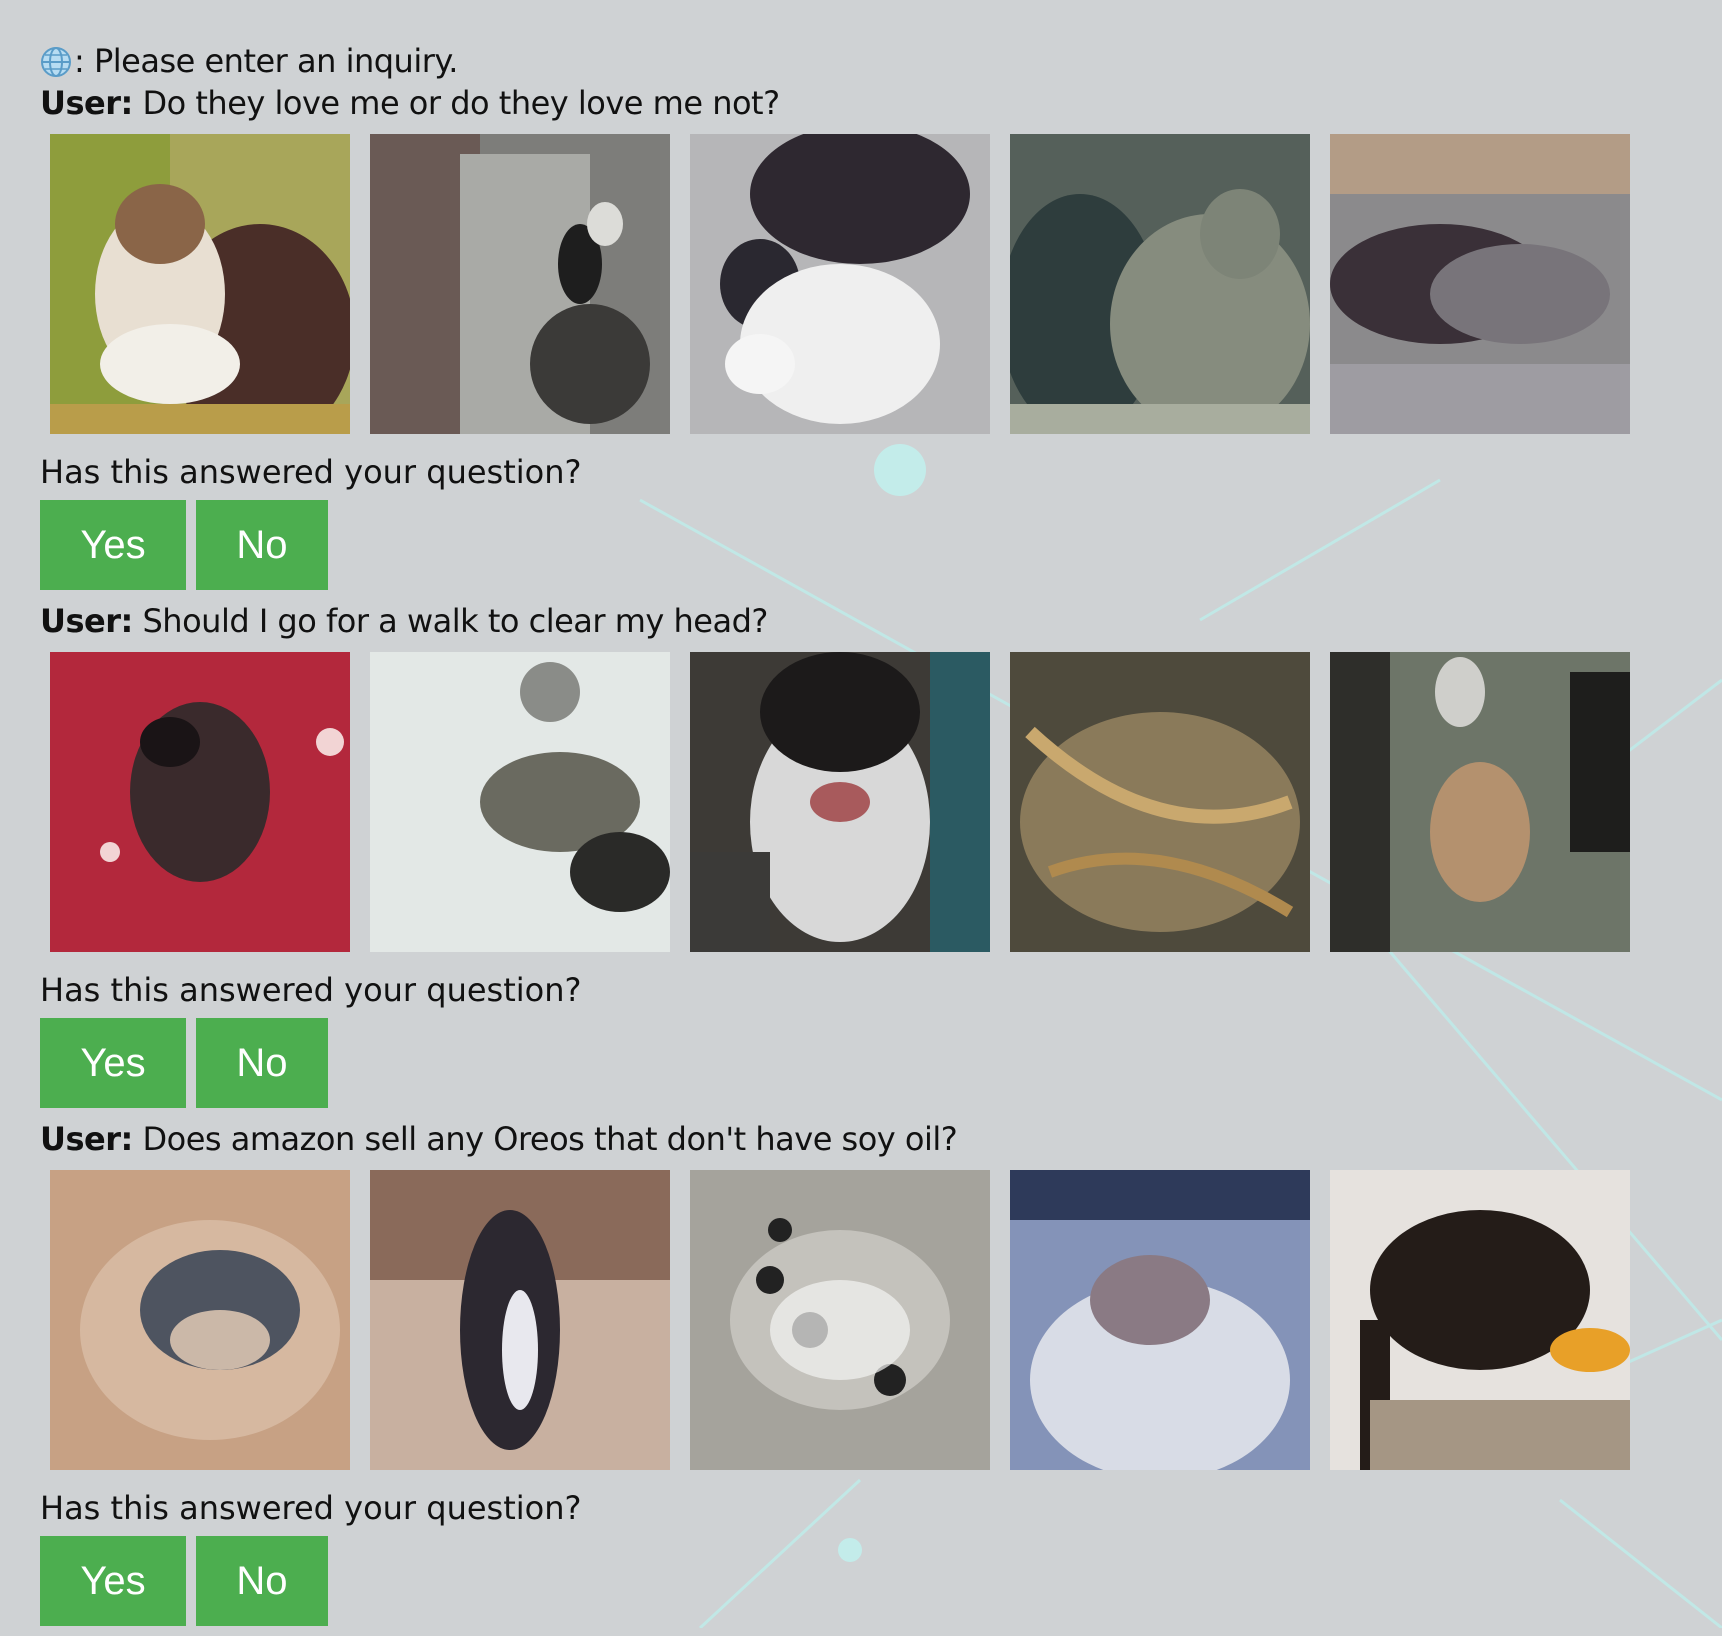  Describe the element at coordinates (56, 62) in the screenshot. I see `globe-icon` at that location.